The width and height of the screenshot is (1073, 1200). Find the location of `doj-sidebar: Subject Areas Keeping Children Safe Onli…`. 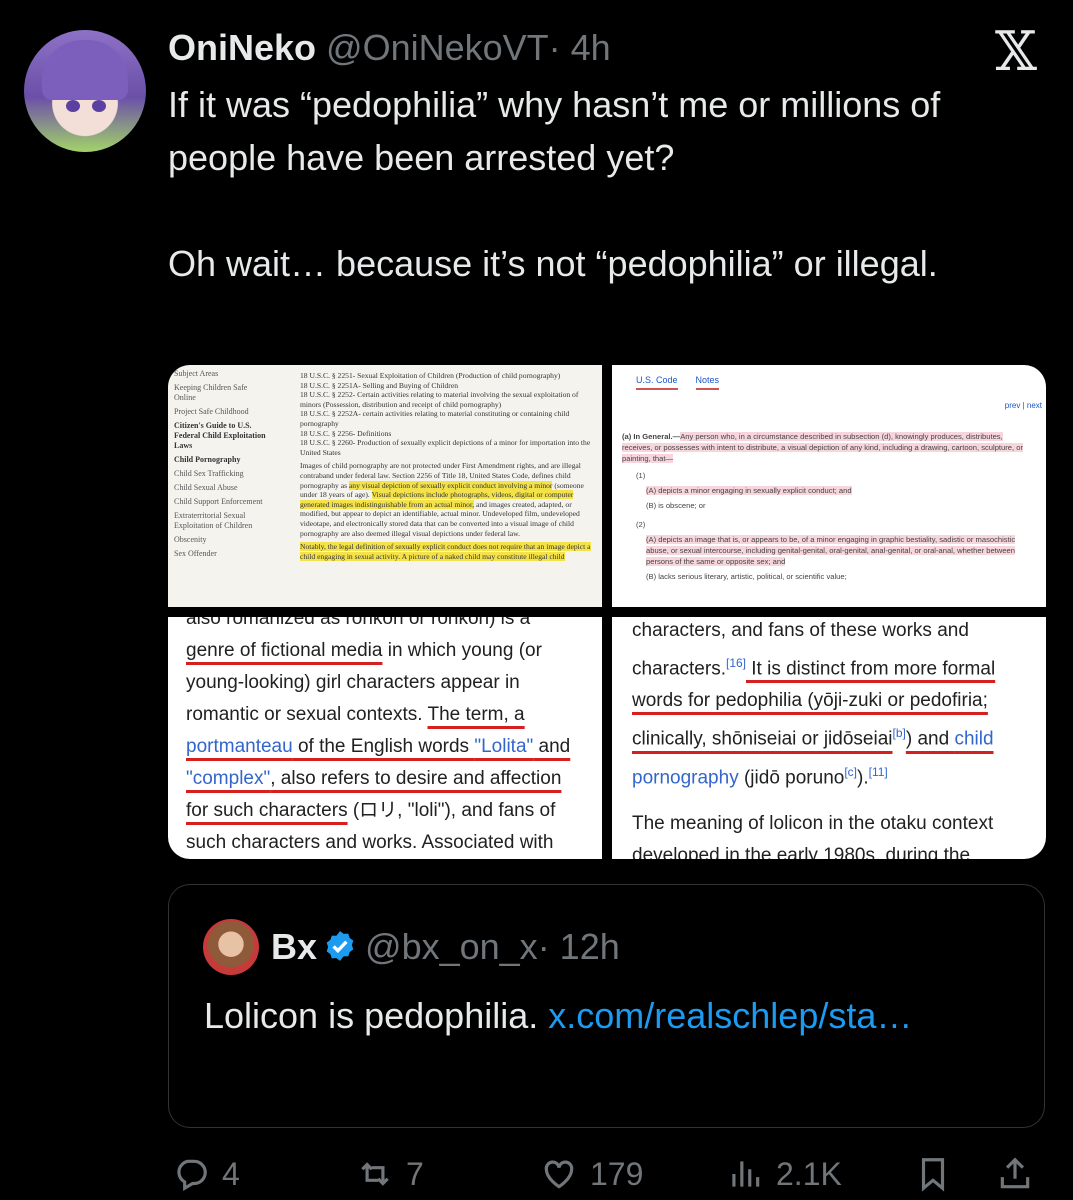

doj-sidebar: Subject Areas Keeping Children Safe Onli… is located at coordinates (220, 463).